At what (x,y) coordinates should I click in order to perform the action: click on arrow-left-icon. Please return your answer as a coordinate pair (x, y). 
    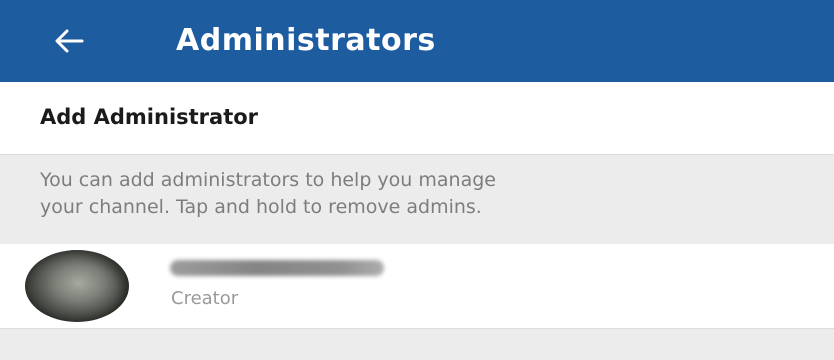
    Looking at the image, I should click on (69, 41).